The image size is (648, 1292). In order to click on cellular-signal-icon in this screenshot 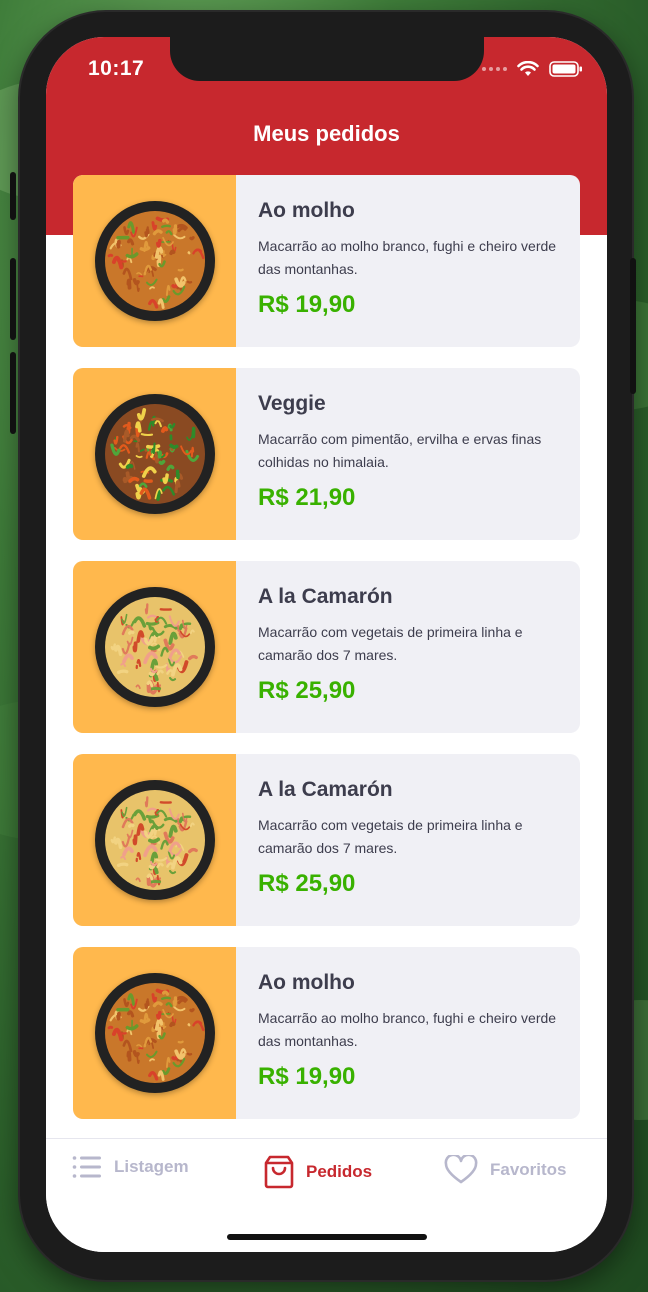, I will do `click(494, 69)`.